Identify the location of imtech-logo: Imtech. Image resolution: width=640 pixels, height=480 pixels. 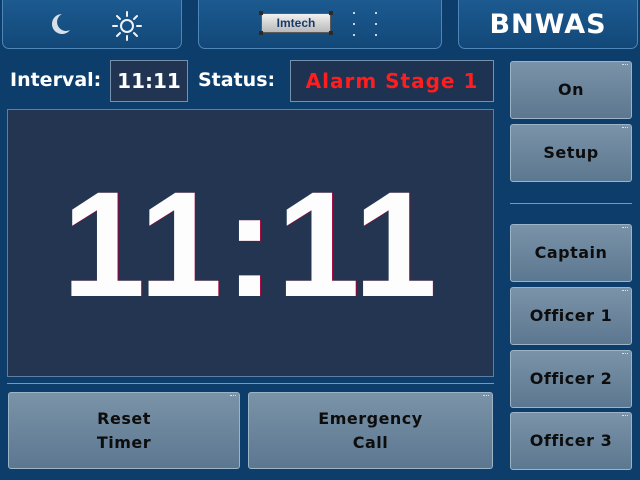
(296, 23).